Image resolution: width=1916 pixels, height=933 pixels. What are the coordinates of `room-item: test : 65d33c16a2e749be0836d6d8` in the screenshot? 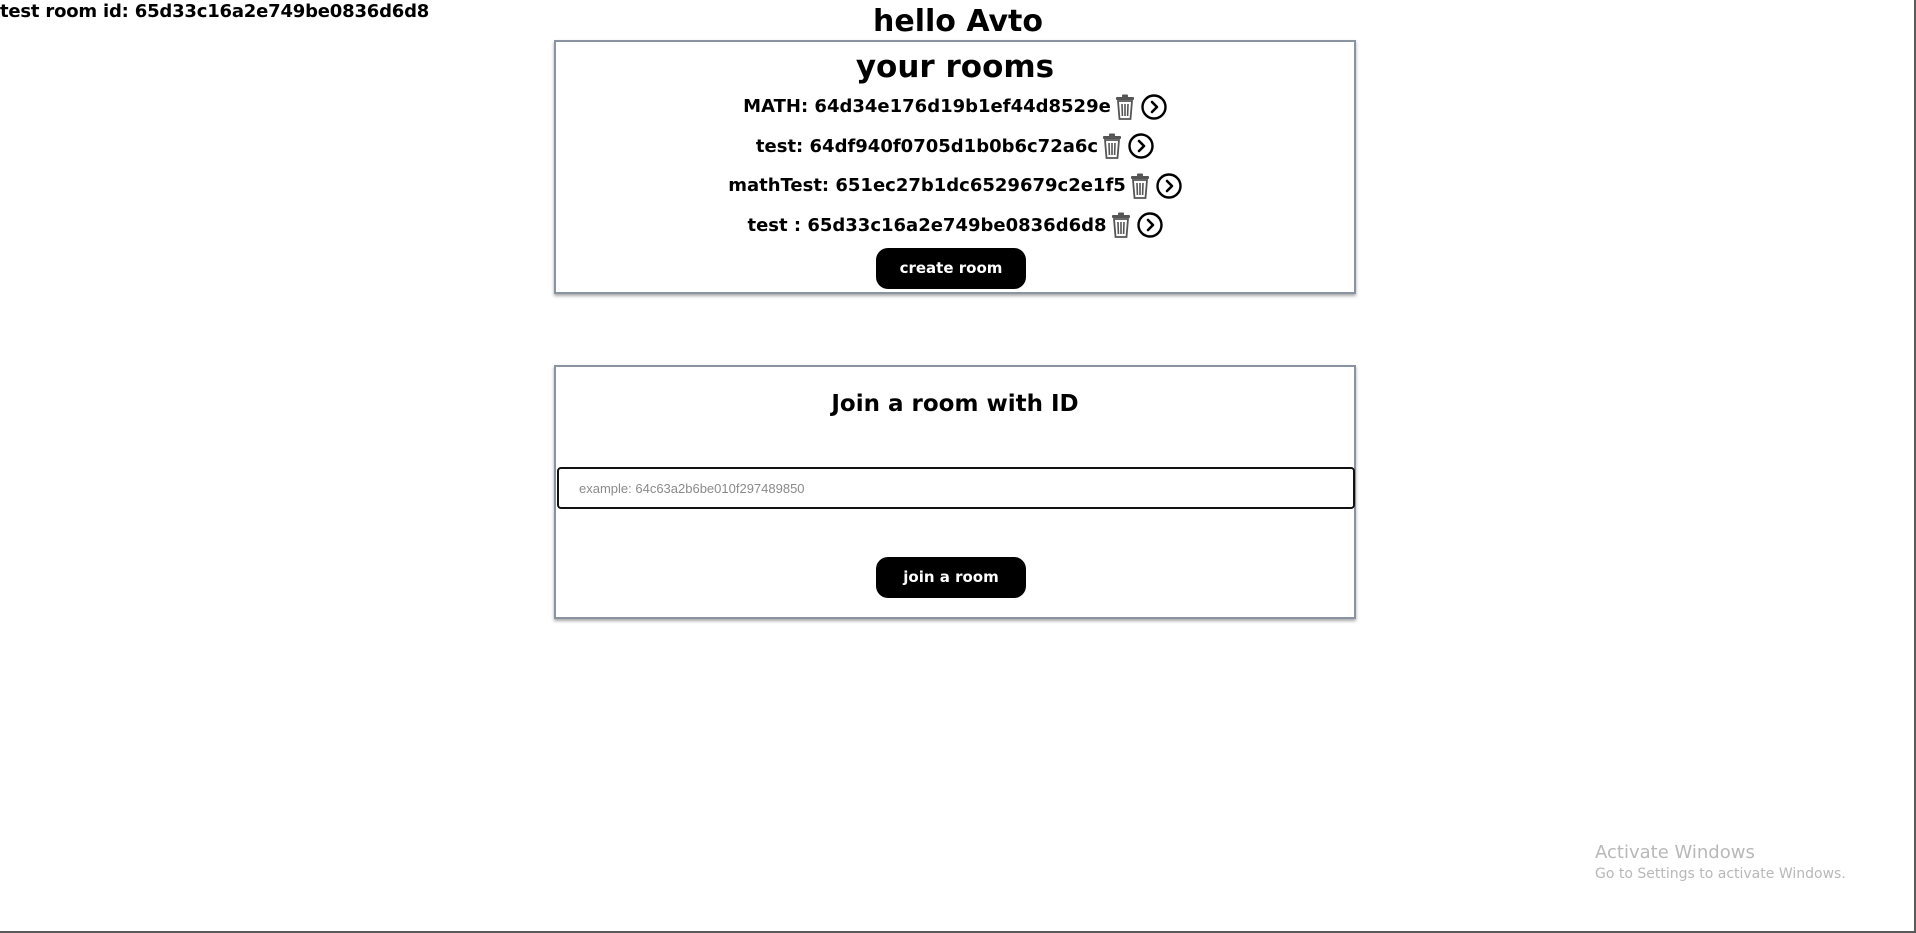 It's located at (955, 226).